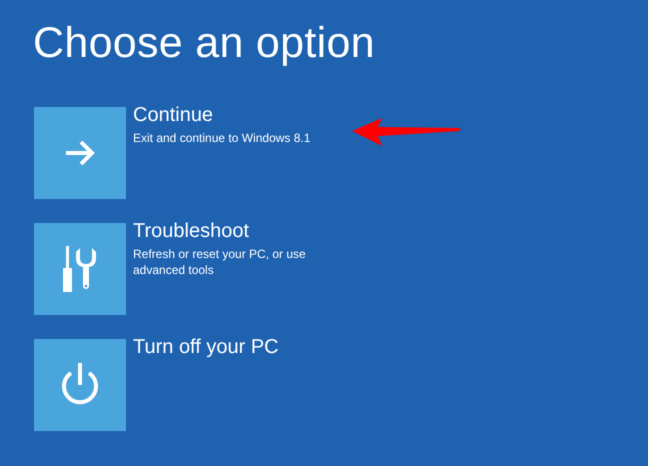  Describe the element at coordinates (191, 231) in the screenshot. I see `option-label: Troubleshoot` at that location.